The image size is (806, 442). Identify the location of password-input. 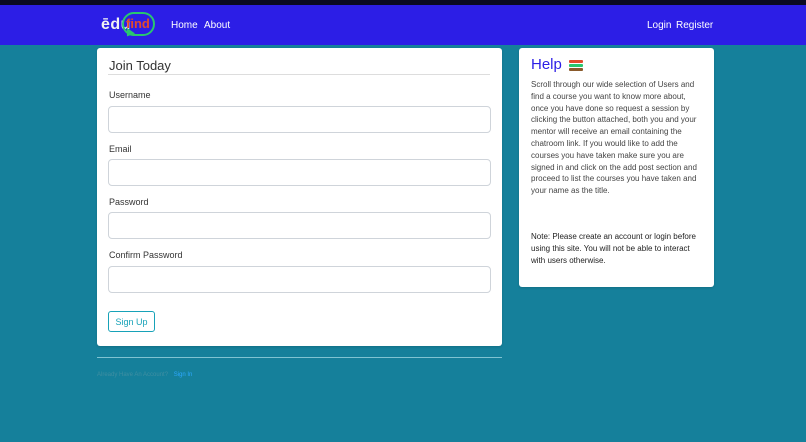
(299, 225).